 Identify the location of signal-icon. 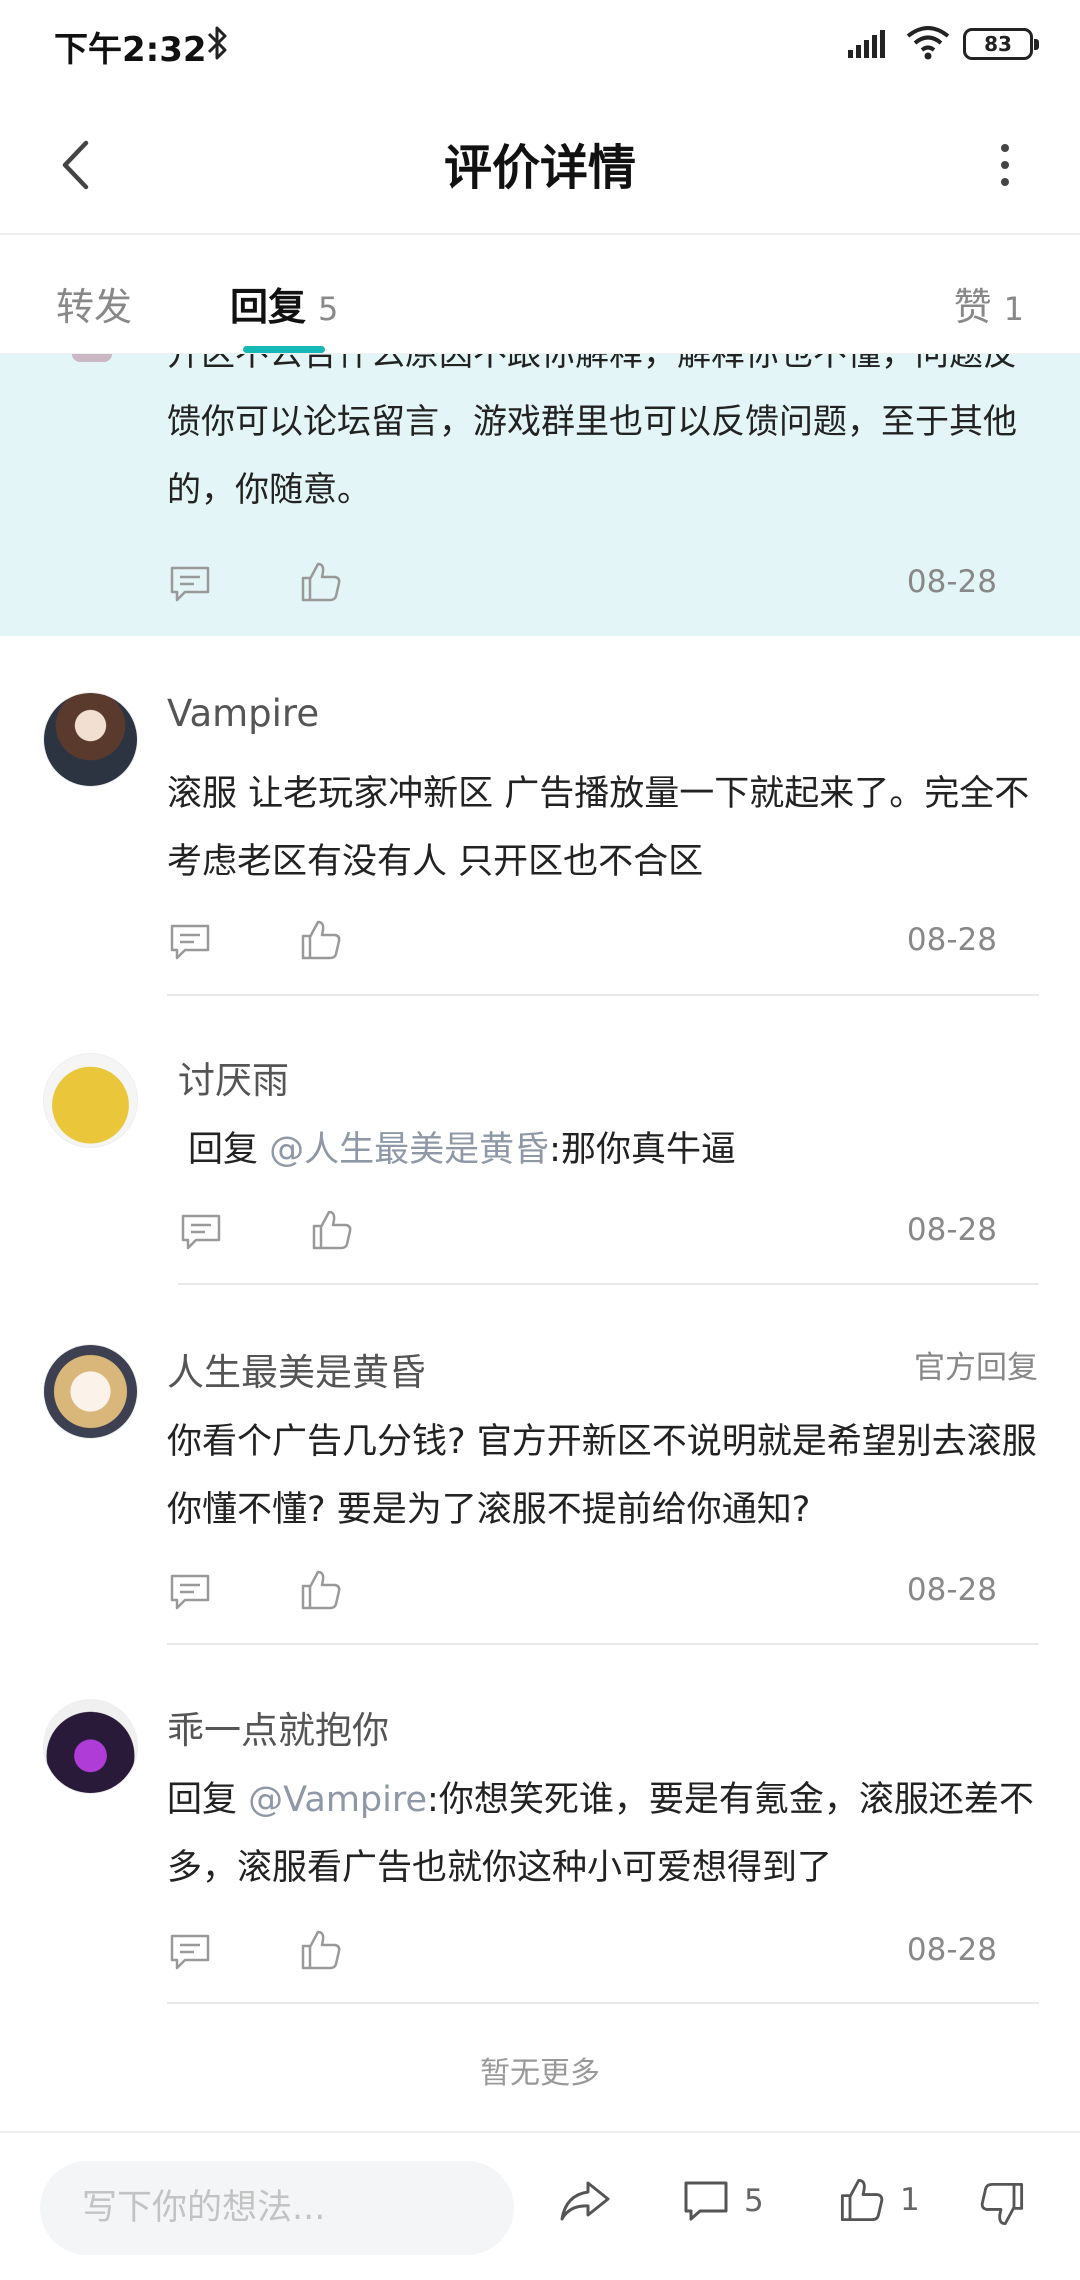
(866, 44).